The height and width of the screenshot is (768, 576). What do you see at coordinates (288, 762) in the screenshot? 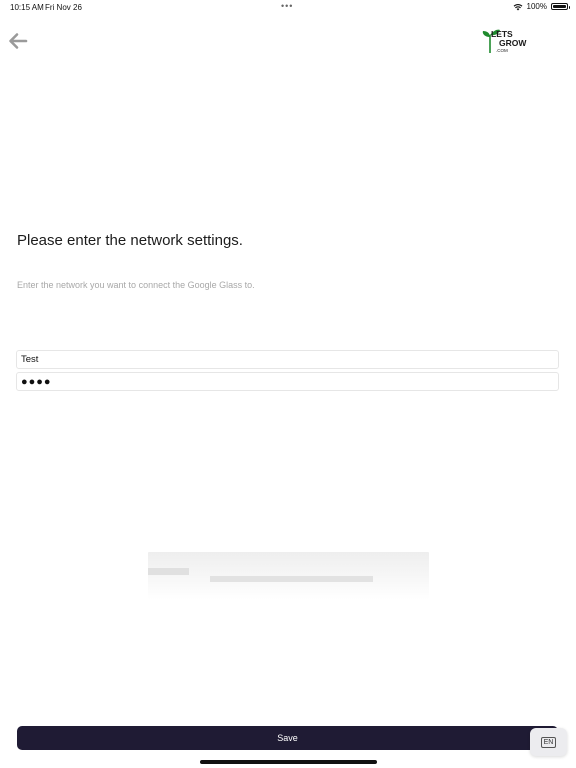
I see `home-indicator` at bounding box center [288, 762].